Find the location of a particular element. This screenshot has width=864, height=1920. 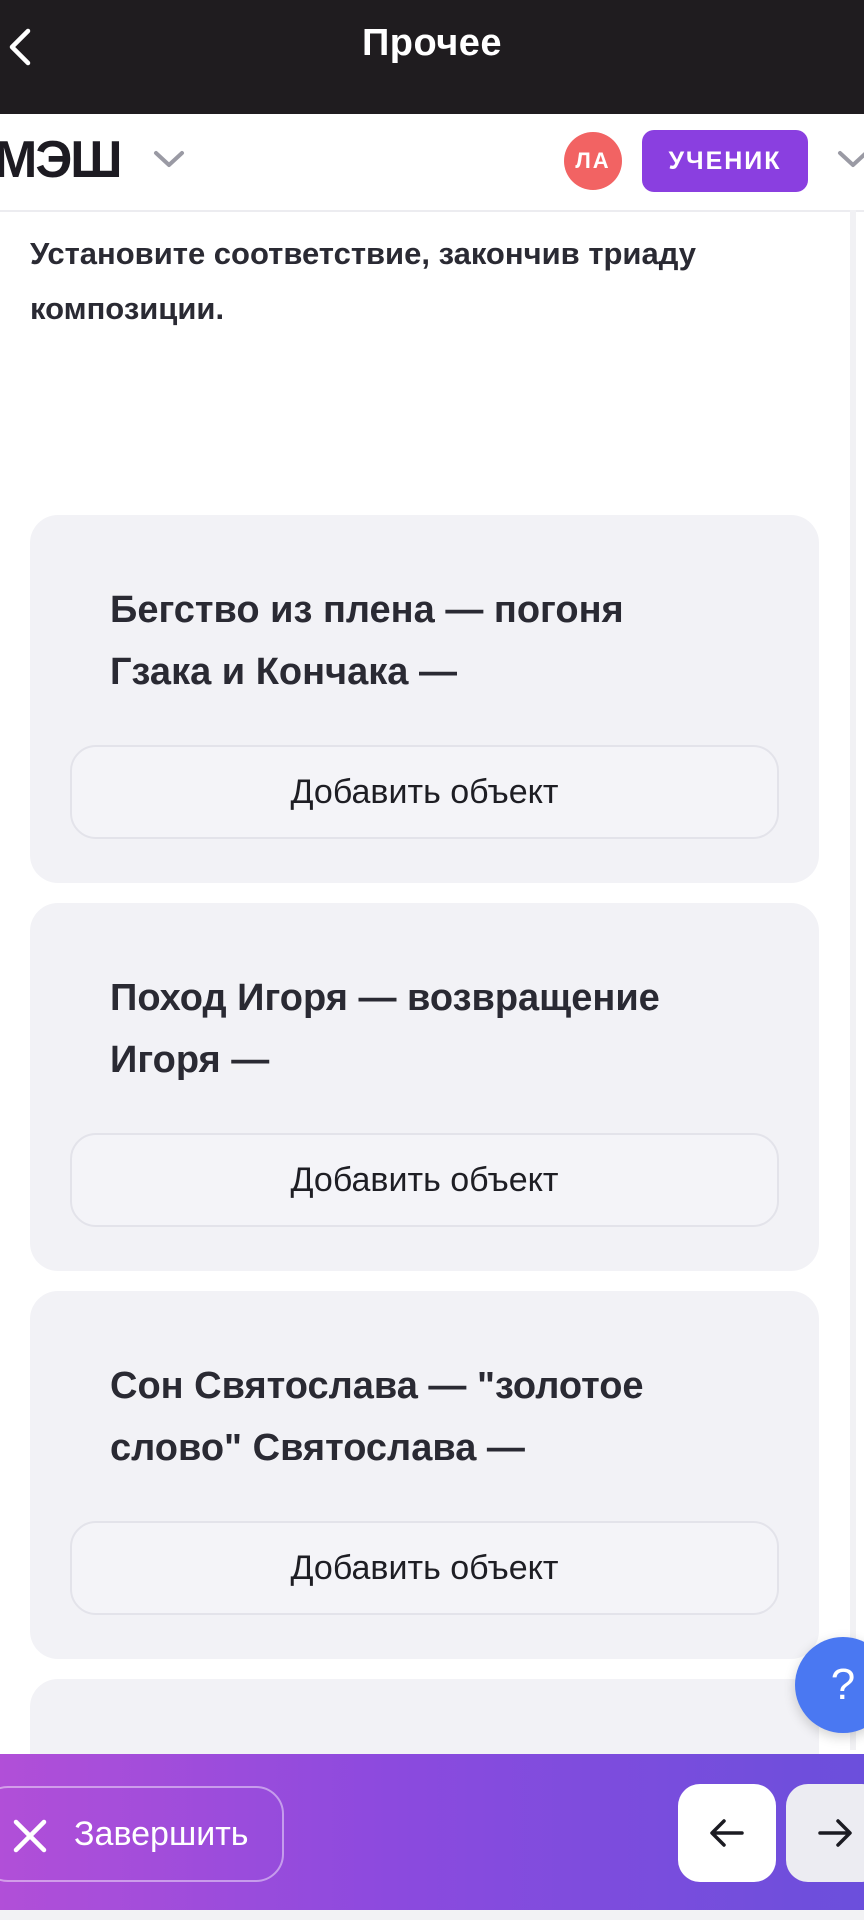

finish-label: Завершить is located at coordinates (161, 1834).